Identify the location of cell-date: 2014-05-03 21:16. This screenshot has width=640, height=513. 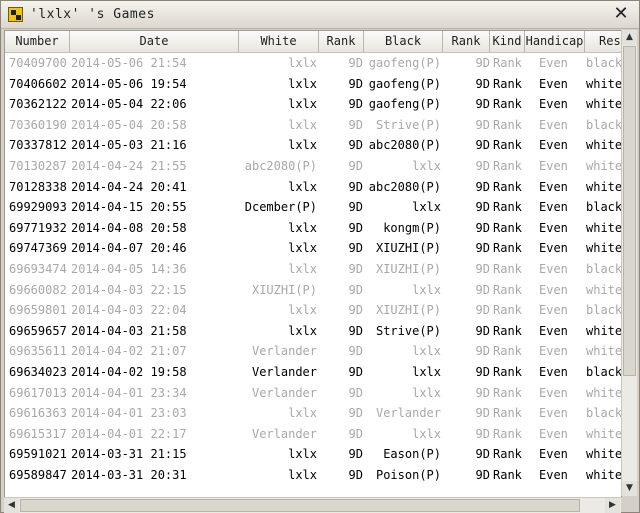
(129, 145).